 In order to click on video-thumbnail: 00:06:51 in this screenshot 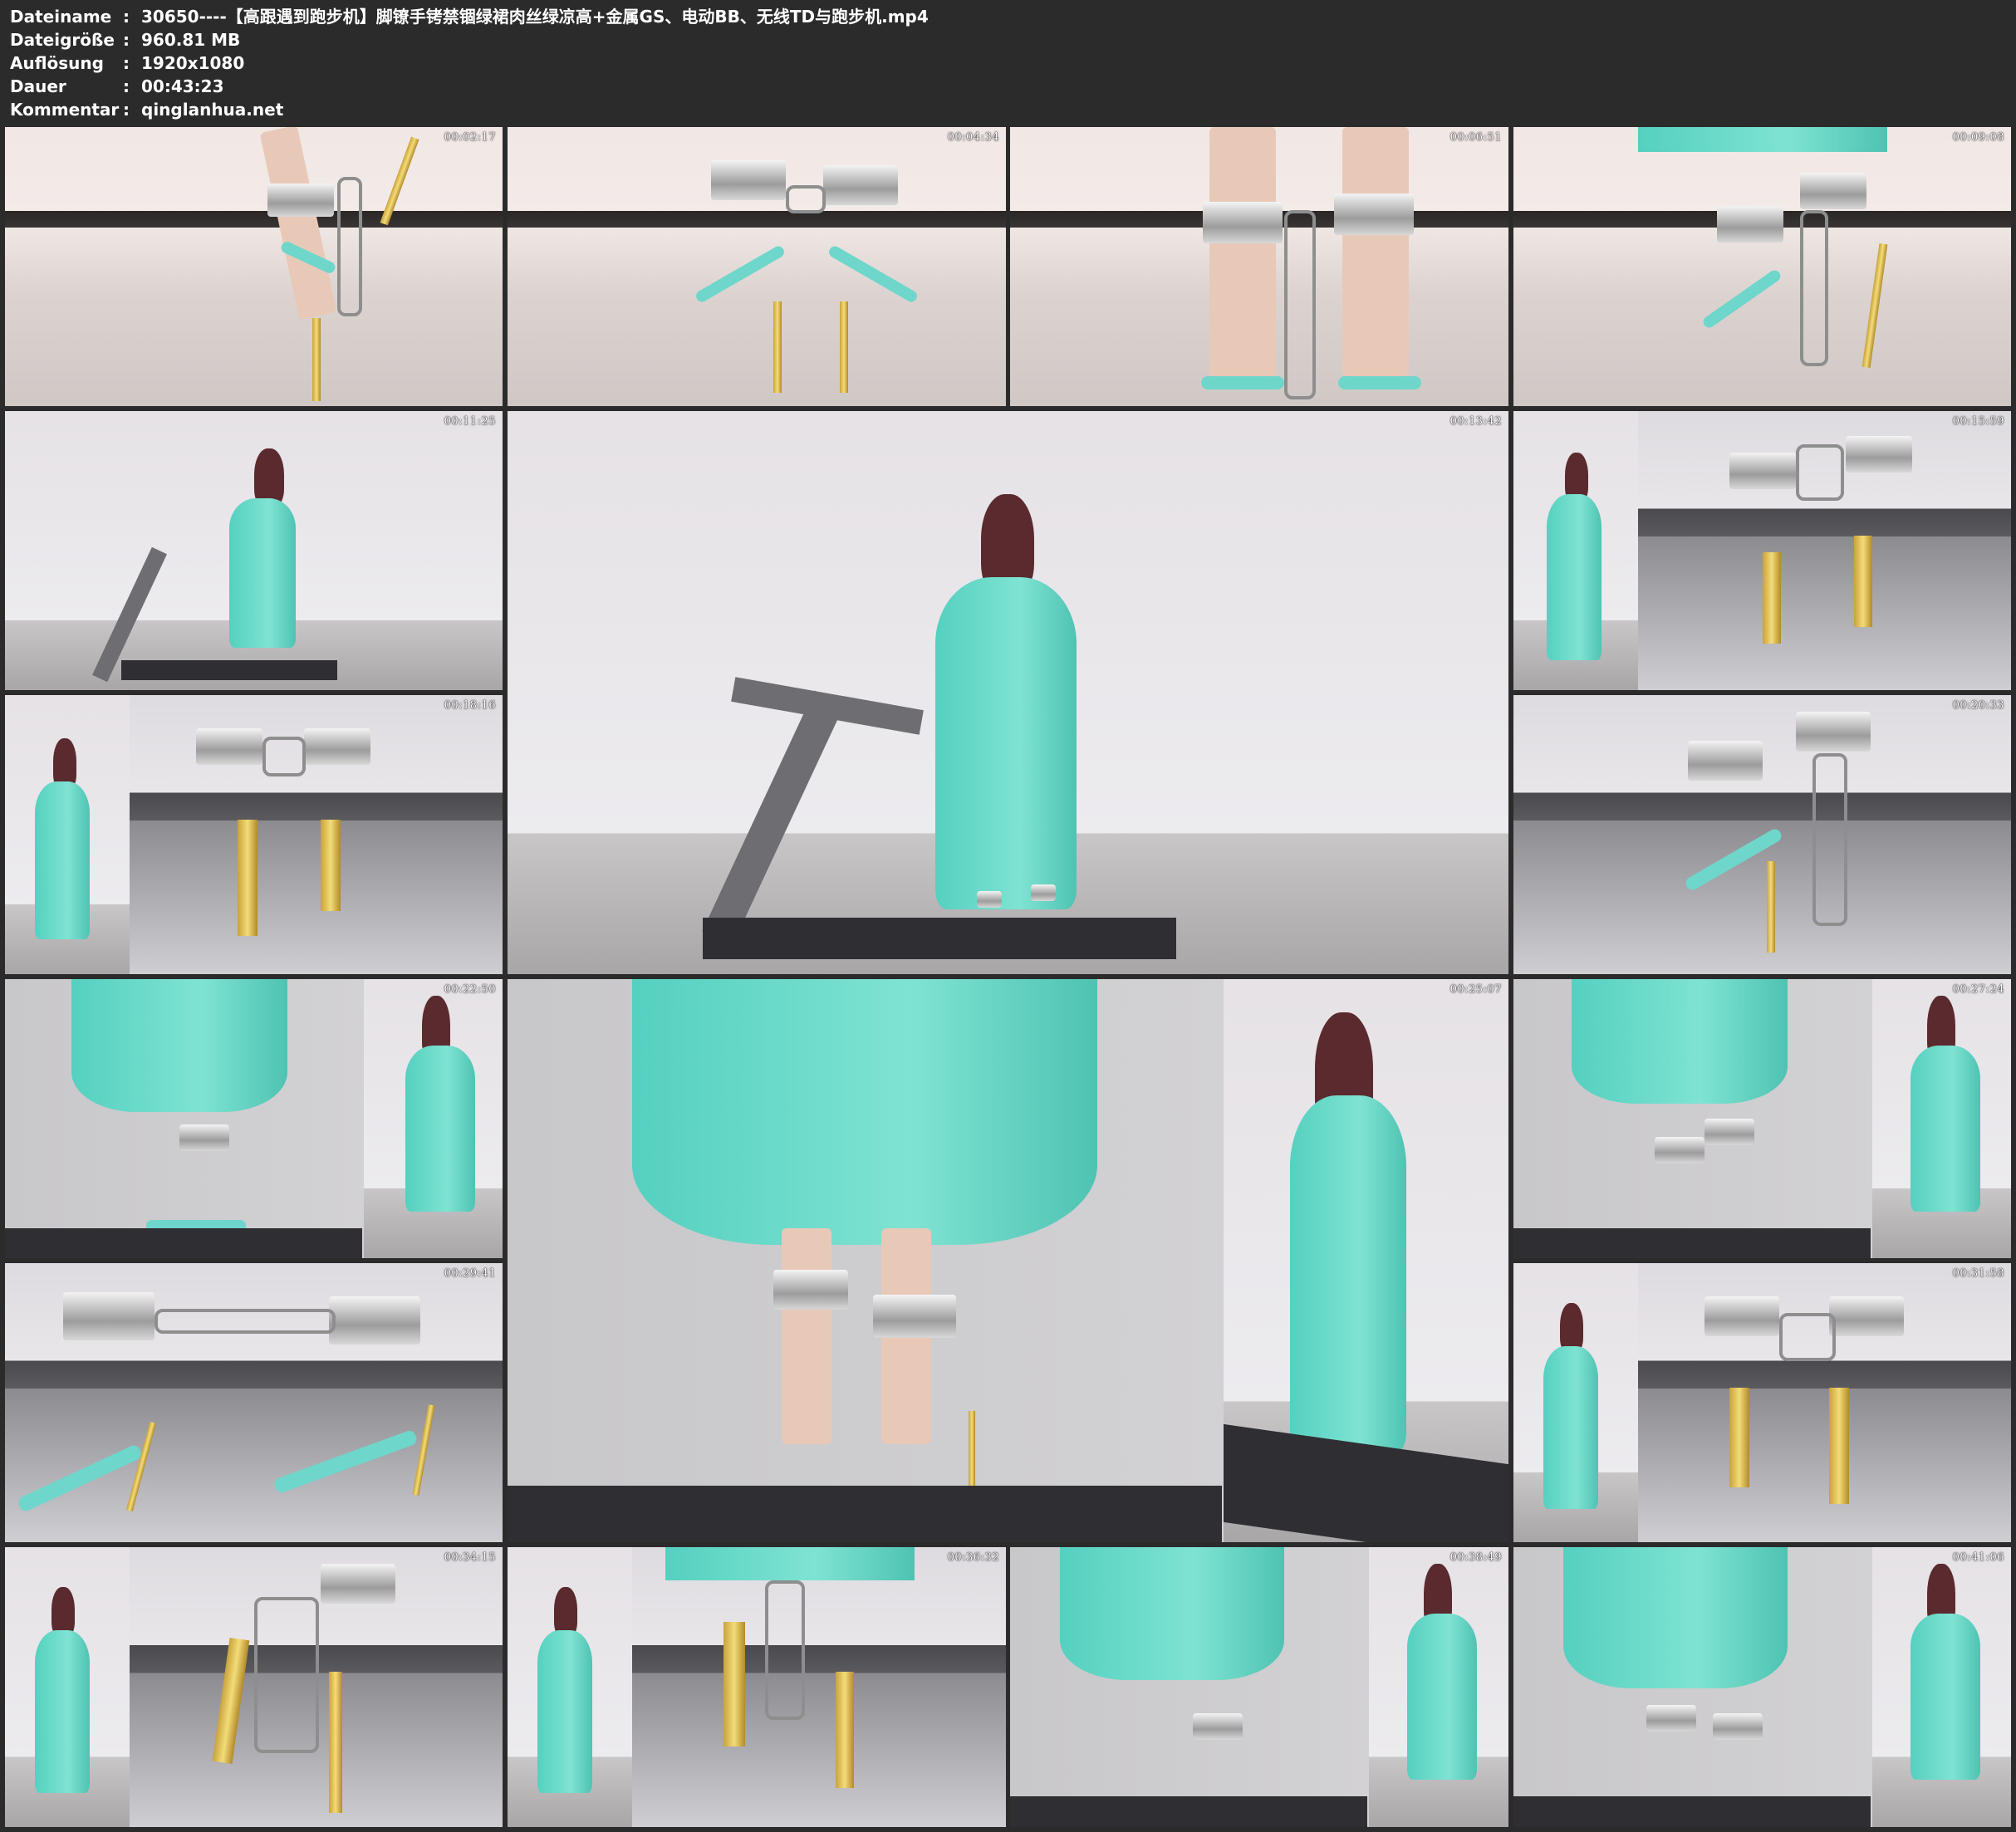, I will do `click(1259, 266)`.